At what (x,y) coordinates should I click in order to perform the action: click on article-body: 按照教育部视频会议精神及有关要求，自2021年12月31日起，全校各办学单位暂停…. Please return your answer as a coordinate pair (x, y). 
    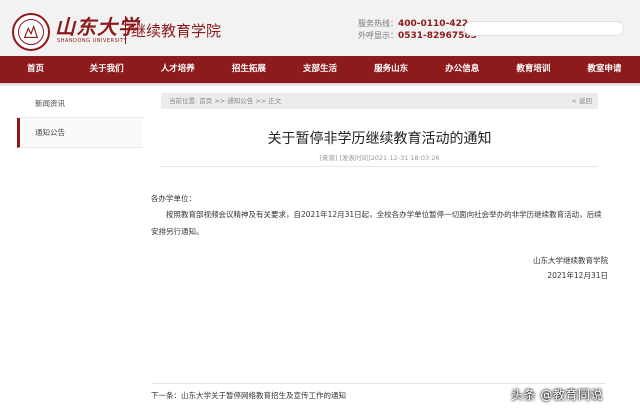
    Looking at the image, I should click on (376, 223).